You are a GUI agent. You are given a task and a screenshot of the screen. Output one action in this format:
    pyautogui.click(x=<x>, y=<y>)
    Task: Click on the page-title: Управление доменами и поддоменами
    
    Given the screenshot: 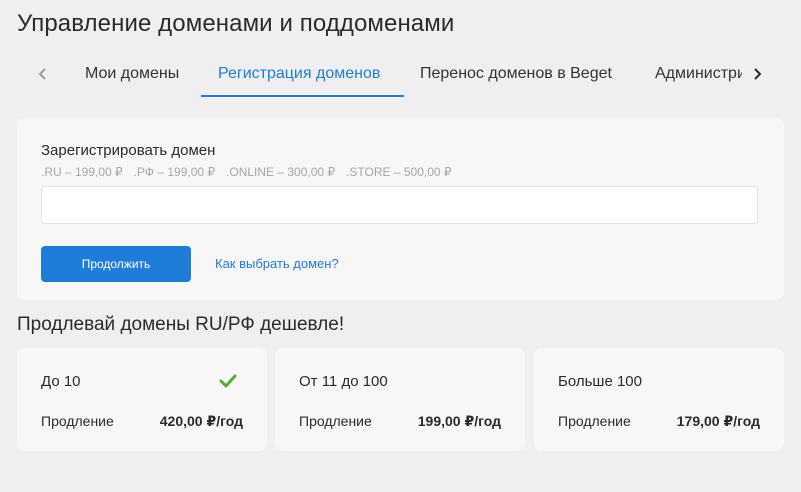 What is the action you would take?
    pyautogui.click(x=236, y=23)
    